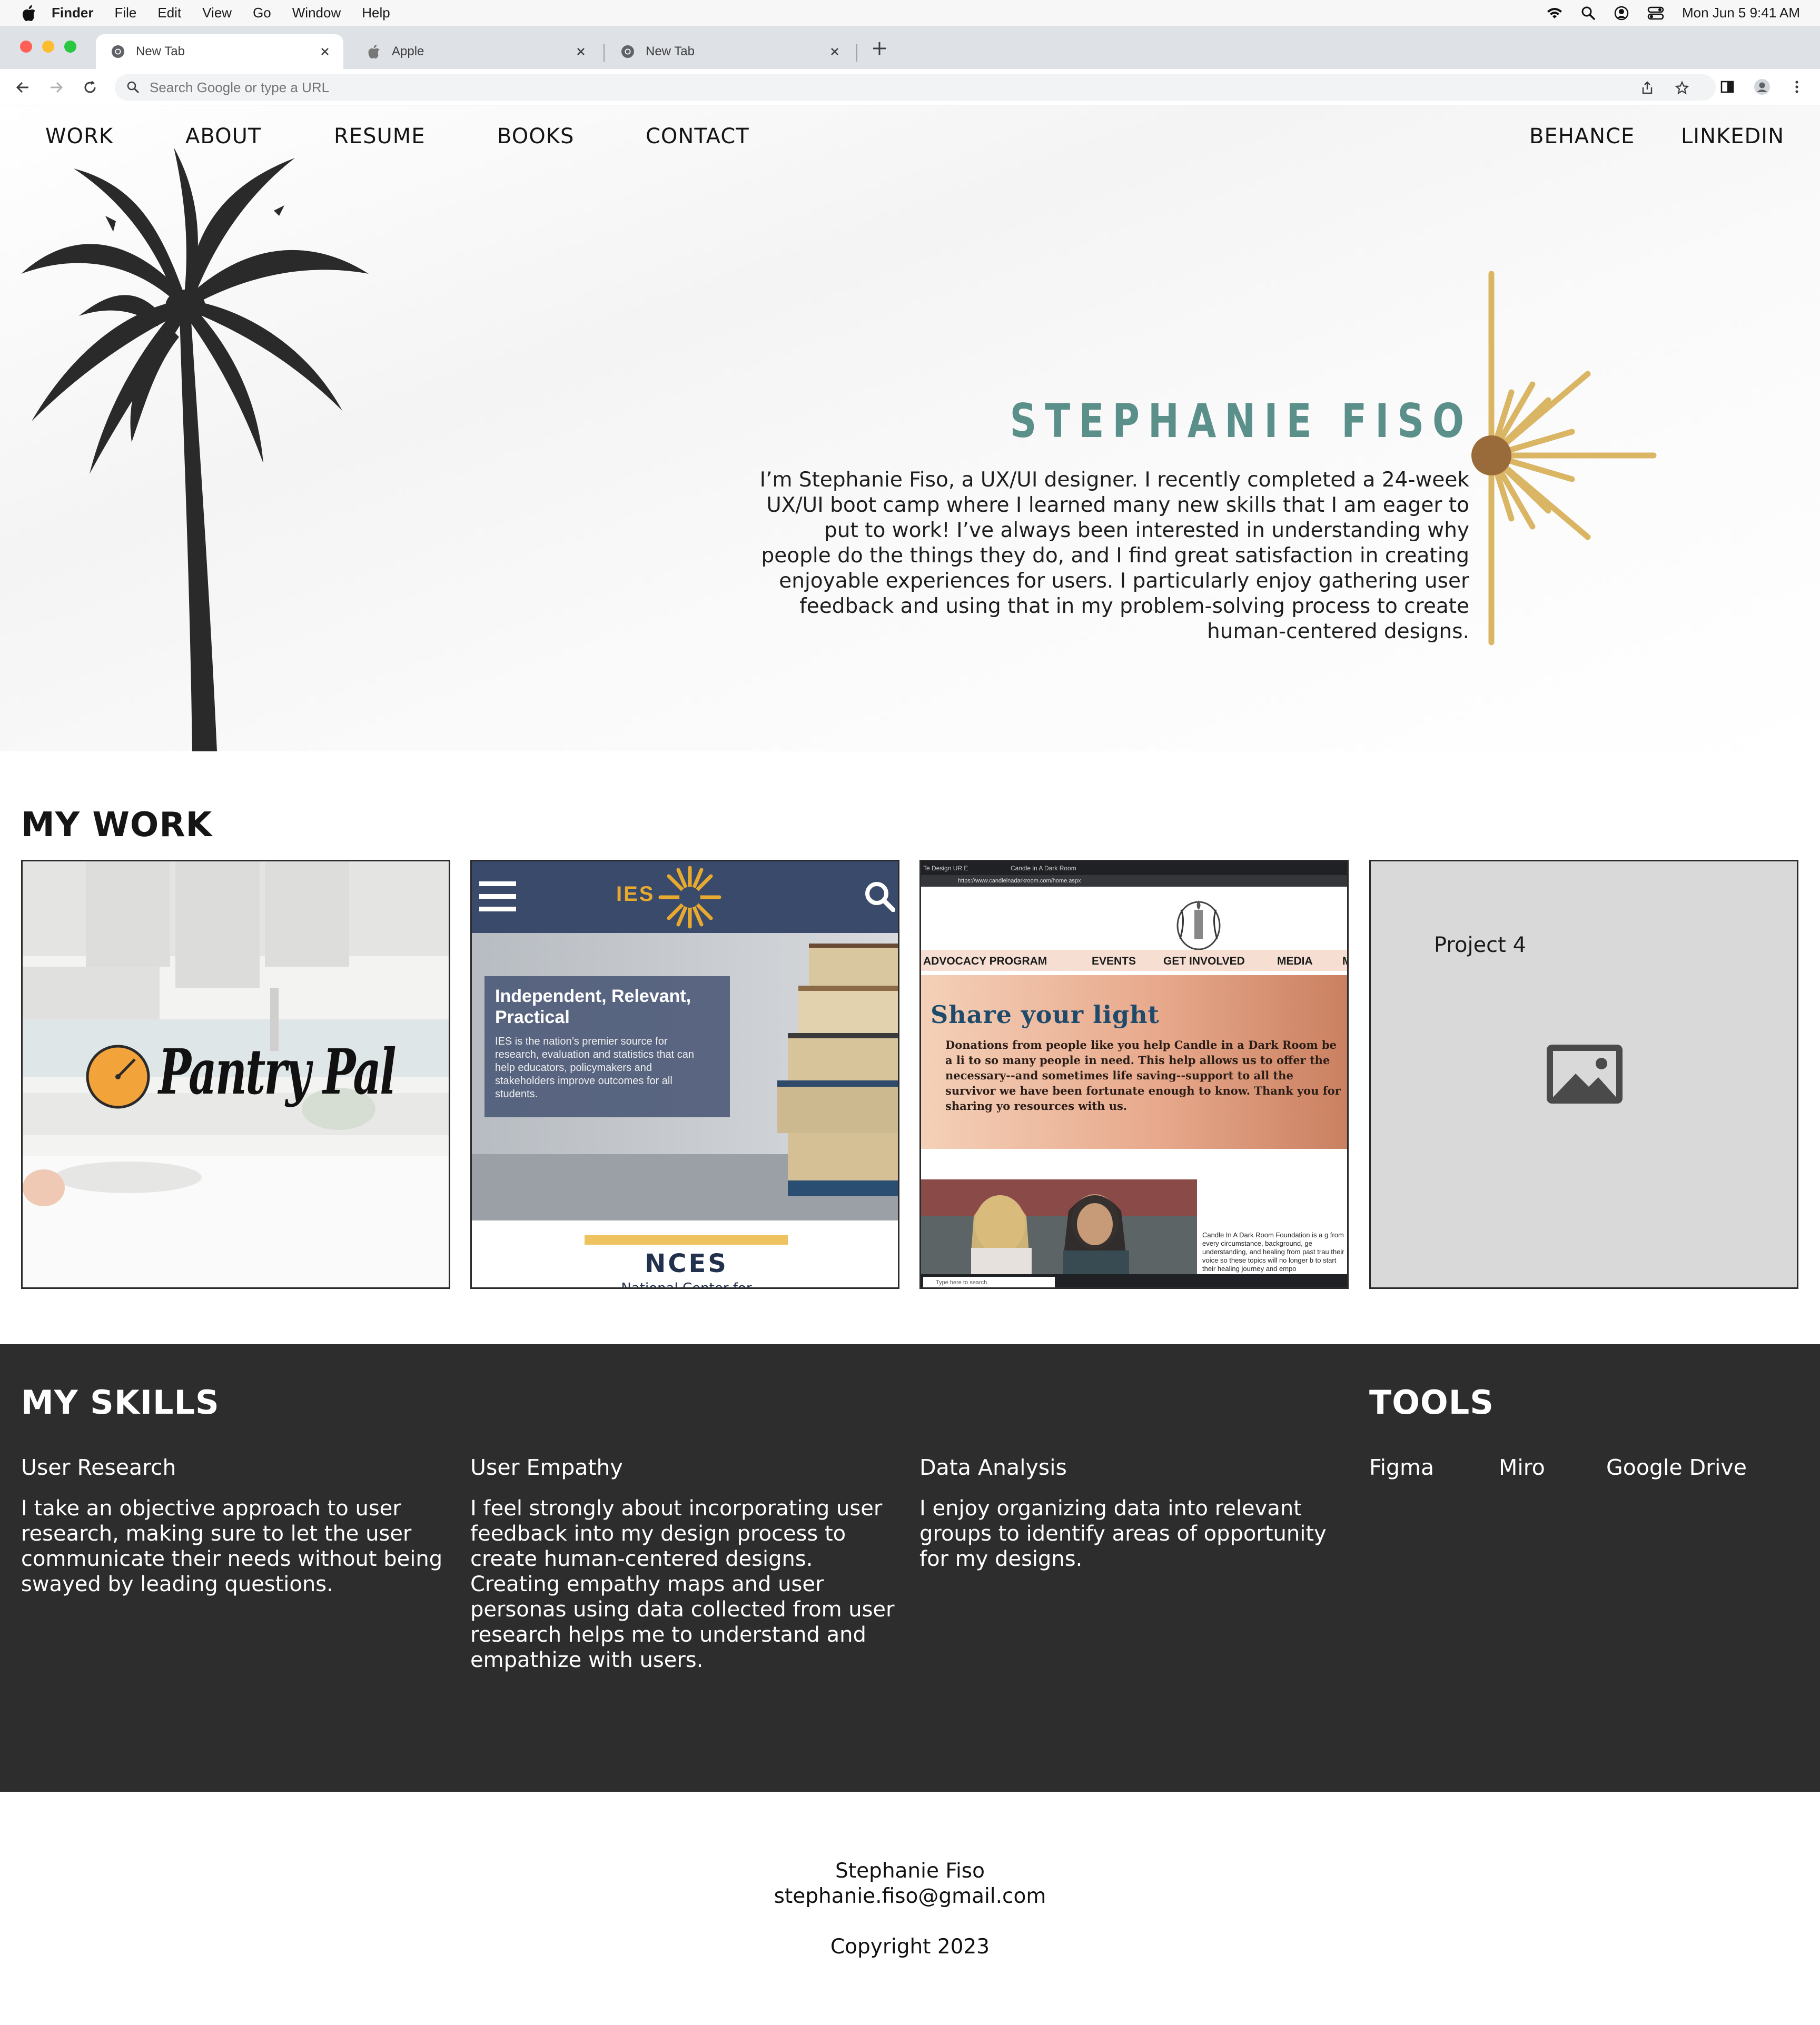 Image resolution: width=1820 pixels, height=2025 pixels. I want to click on tab-divider, so click(604, 53).